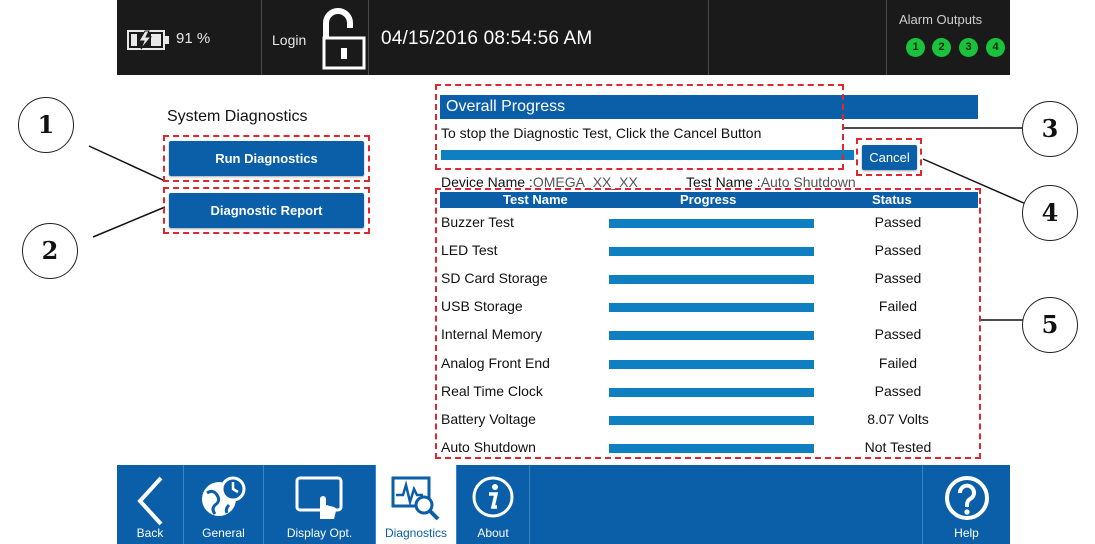 The width and height of the screenshot is (1095, 544). I want to click on callout-2: 2, so click(50, 251).